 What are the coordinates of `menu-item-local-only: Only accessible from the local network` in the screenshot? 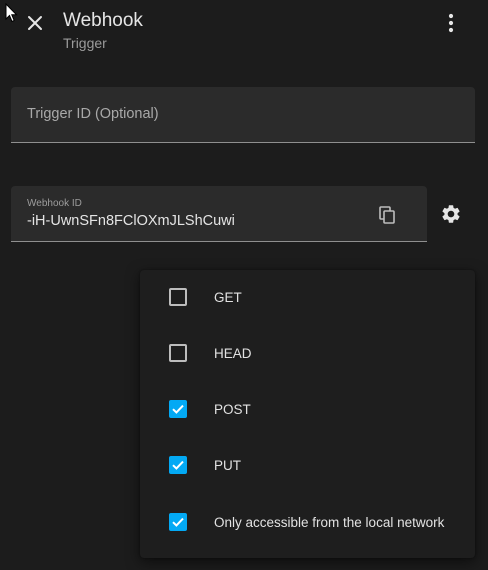 It's located at (307, 522).